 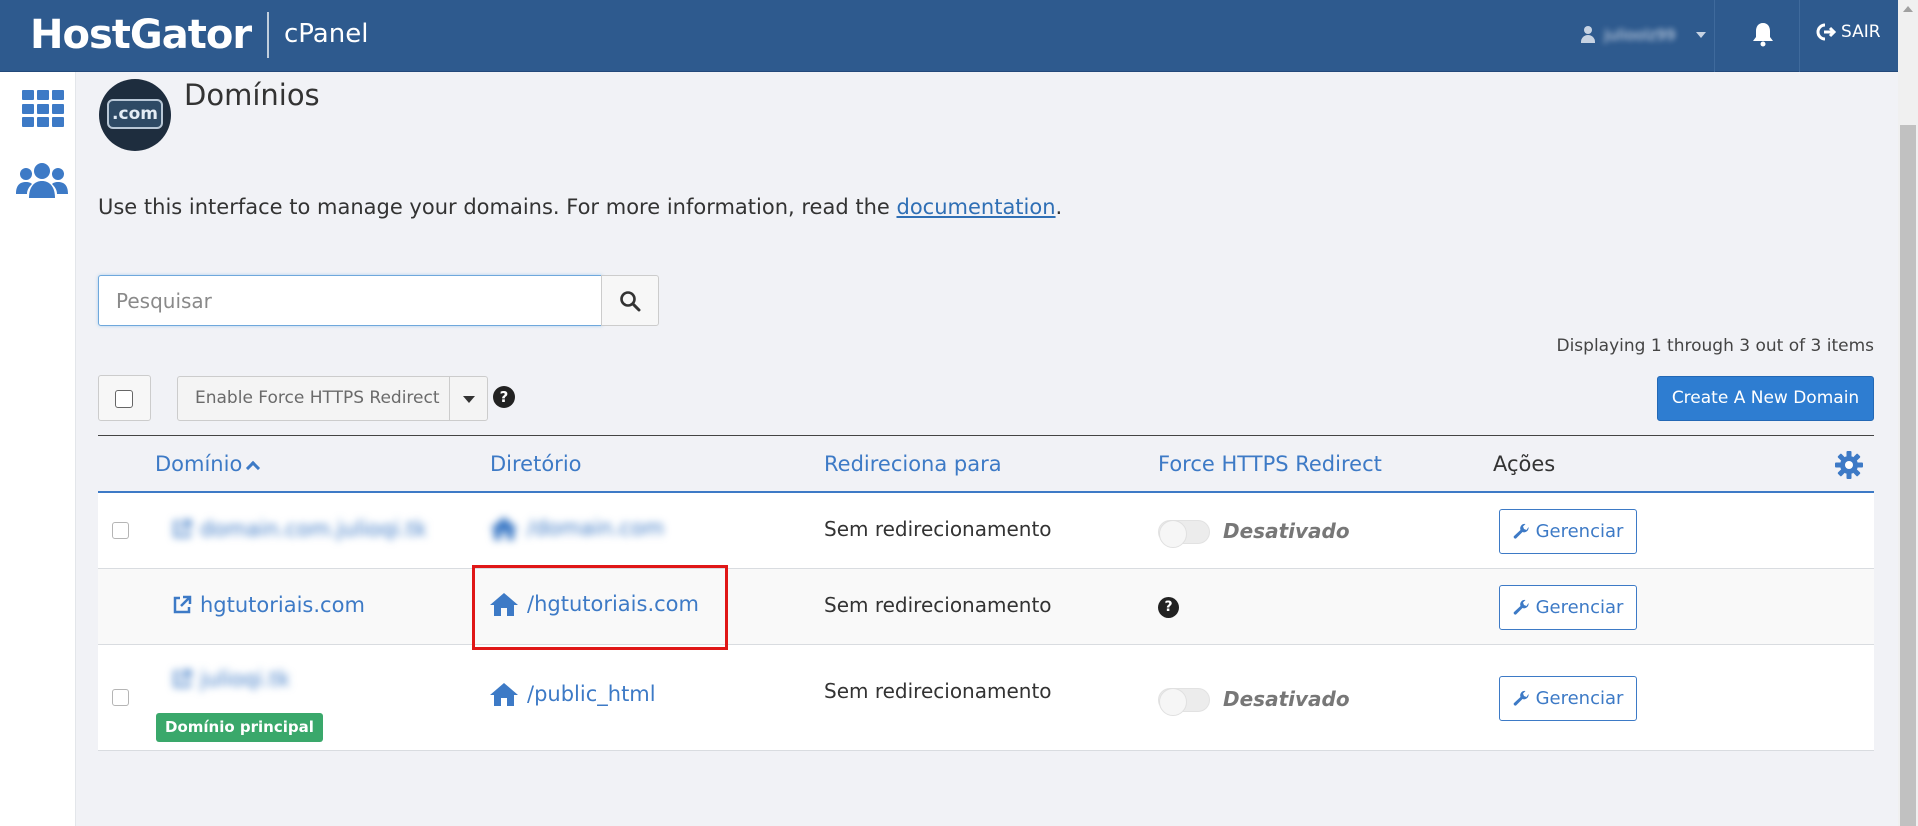 What do you see at coordinates (313, 398) in the screenshot?
I see `enable-force-https-button: Enable Force HTTPS Redirect` at bounding box center [313, 398].